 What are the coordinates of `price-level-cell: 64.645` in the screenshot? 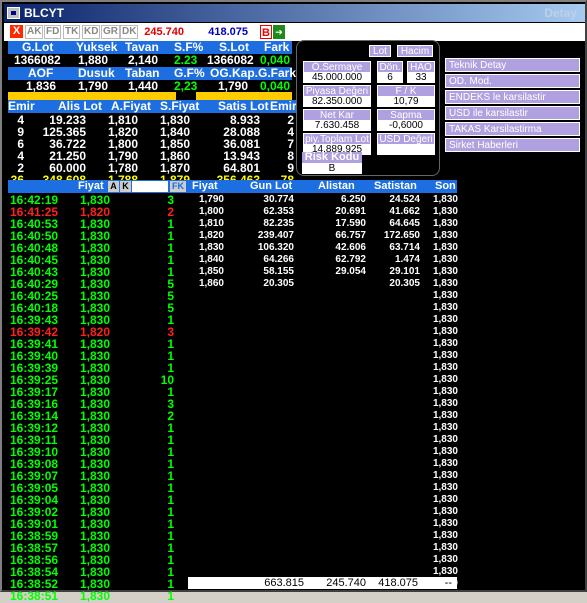 It's located at (404, 223).